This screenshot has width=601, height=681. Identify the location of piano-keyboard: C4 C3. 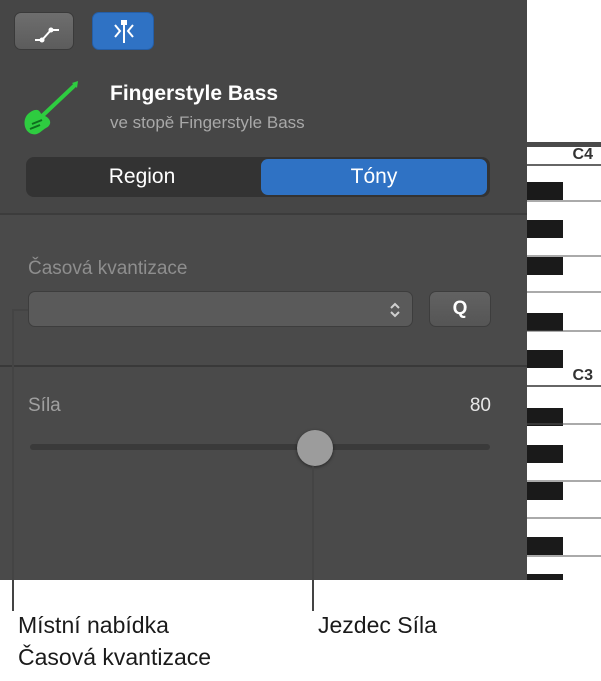
(564, 361).